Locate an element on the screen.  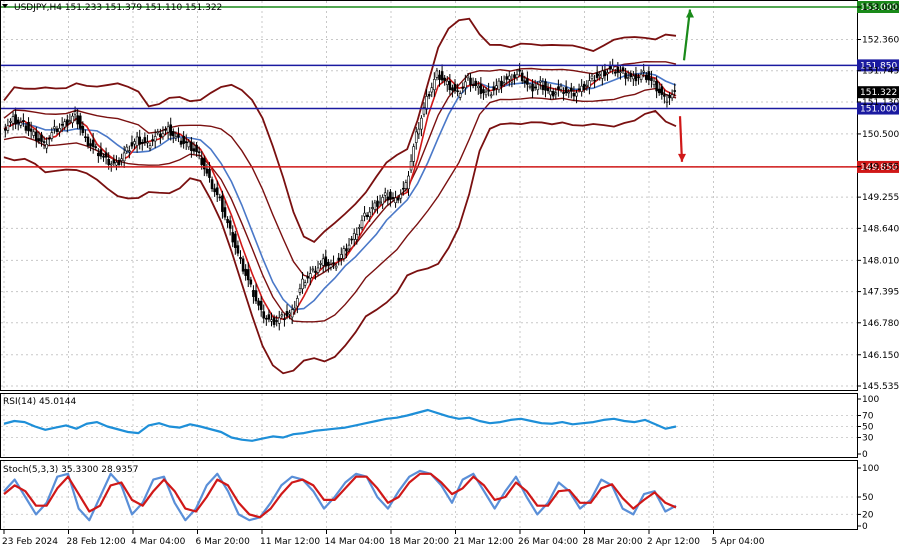
rsi-panel: 100 705030 0 RSI(14) 45.0144 is located at coordinates (440, 427).